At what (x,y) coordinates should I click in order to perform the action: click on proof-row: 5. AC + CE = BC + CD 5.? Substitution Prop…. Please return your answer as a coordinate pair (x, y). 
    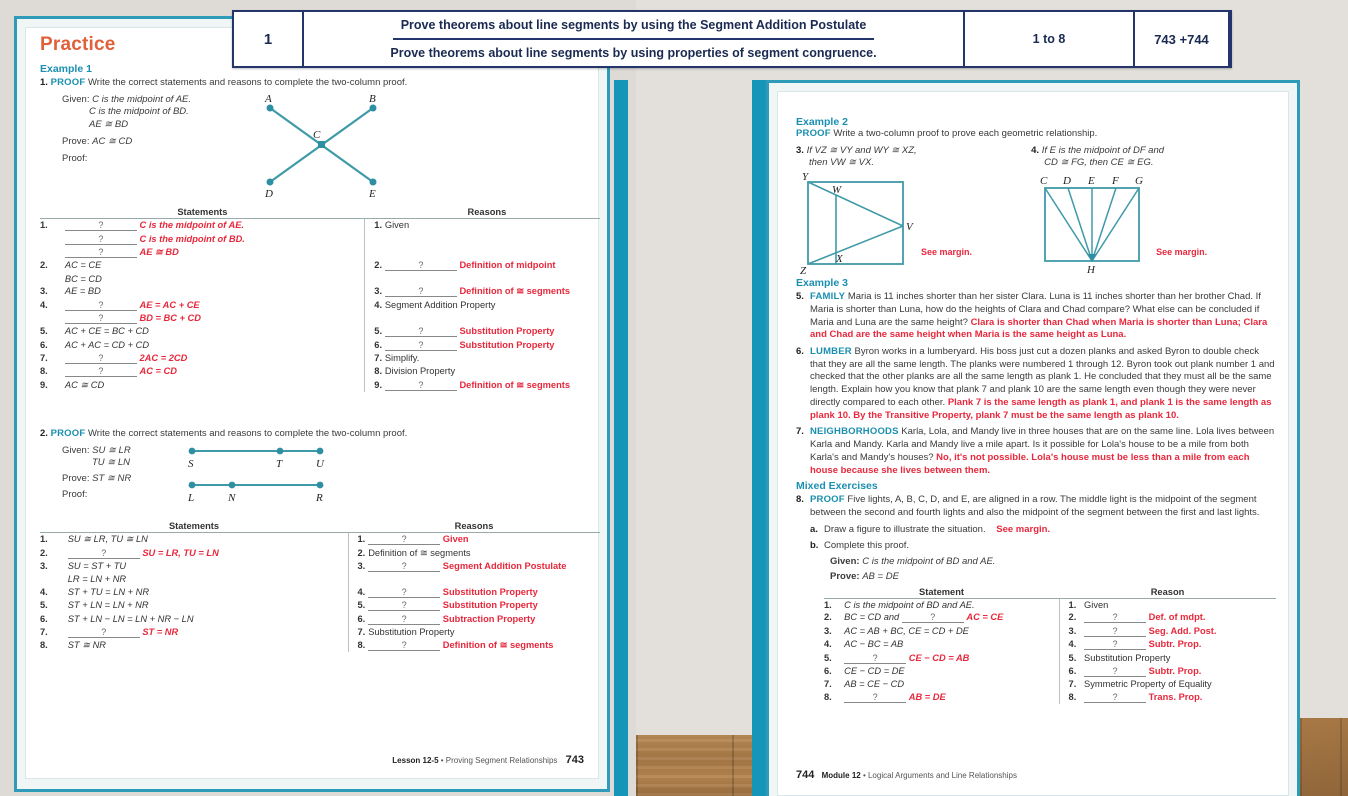
    Looking at the image, I should click on (320, 332).